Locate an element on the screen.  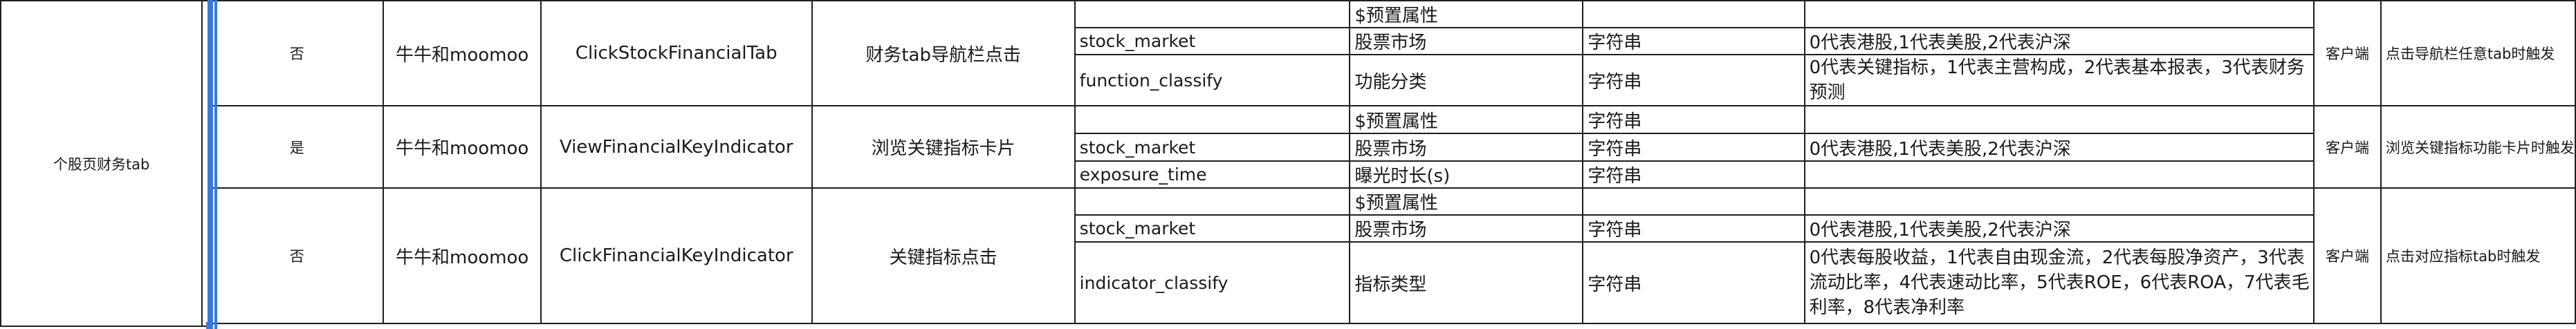
event-desc: 浏览关键指标卡片 is located at coordinates (943, 148).